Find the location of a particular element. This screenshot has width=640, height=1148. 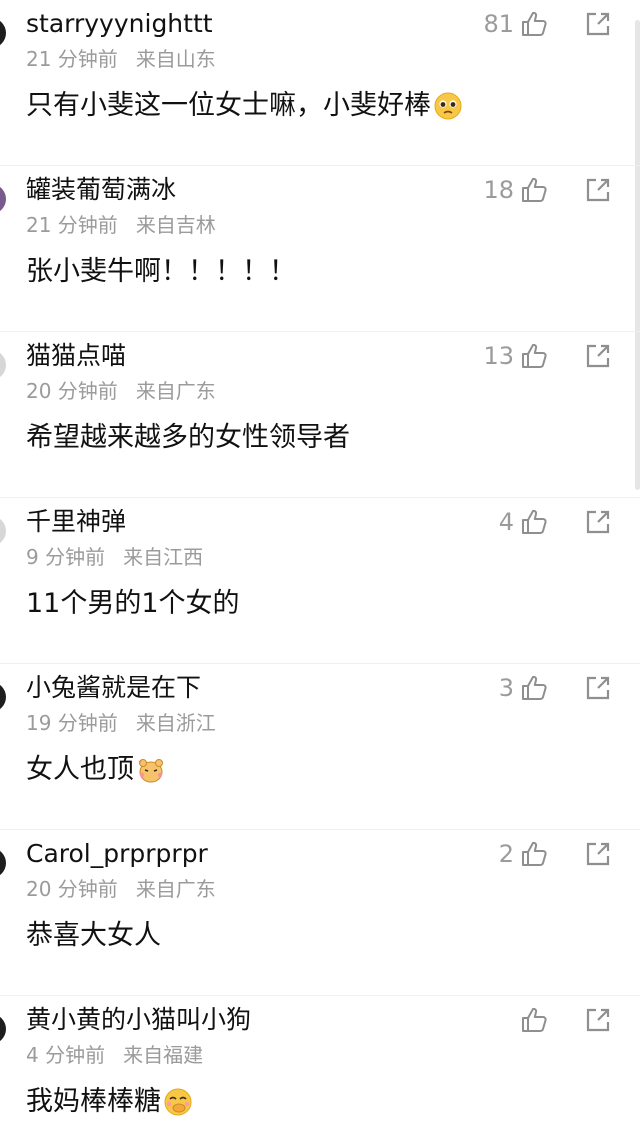

timestamp: 19 分钟前 is located at coordinates (72, 723).